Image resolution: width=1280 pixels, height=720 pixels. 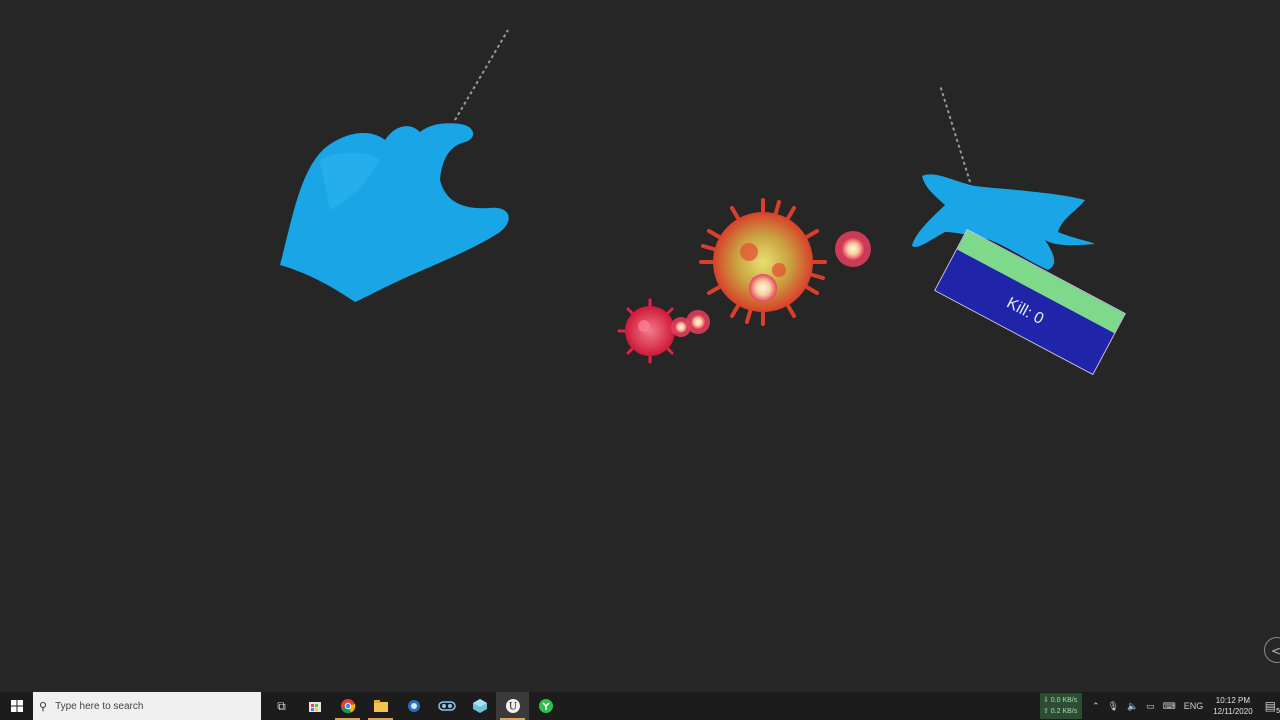 What do you see at coordinates (1096, 706) in the screenshot?
I see `show-hidden-icons-chevron-up-icon: ⌃` at bounding box center [1096, 706].